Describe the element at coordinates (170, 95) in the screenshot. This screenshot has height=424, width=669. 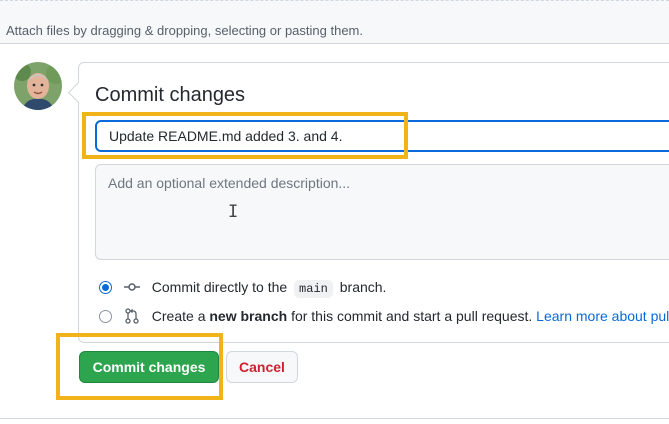
I see `commit-heading: Commit changes` at that location.